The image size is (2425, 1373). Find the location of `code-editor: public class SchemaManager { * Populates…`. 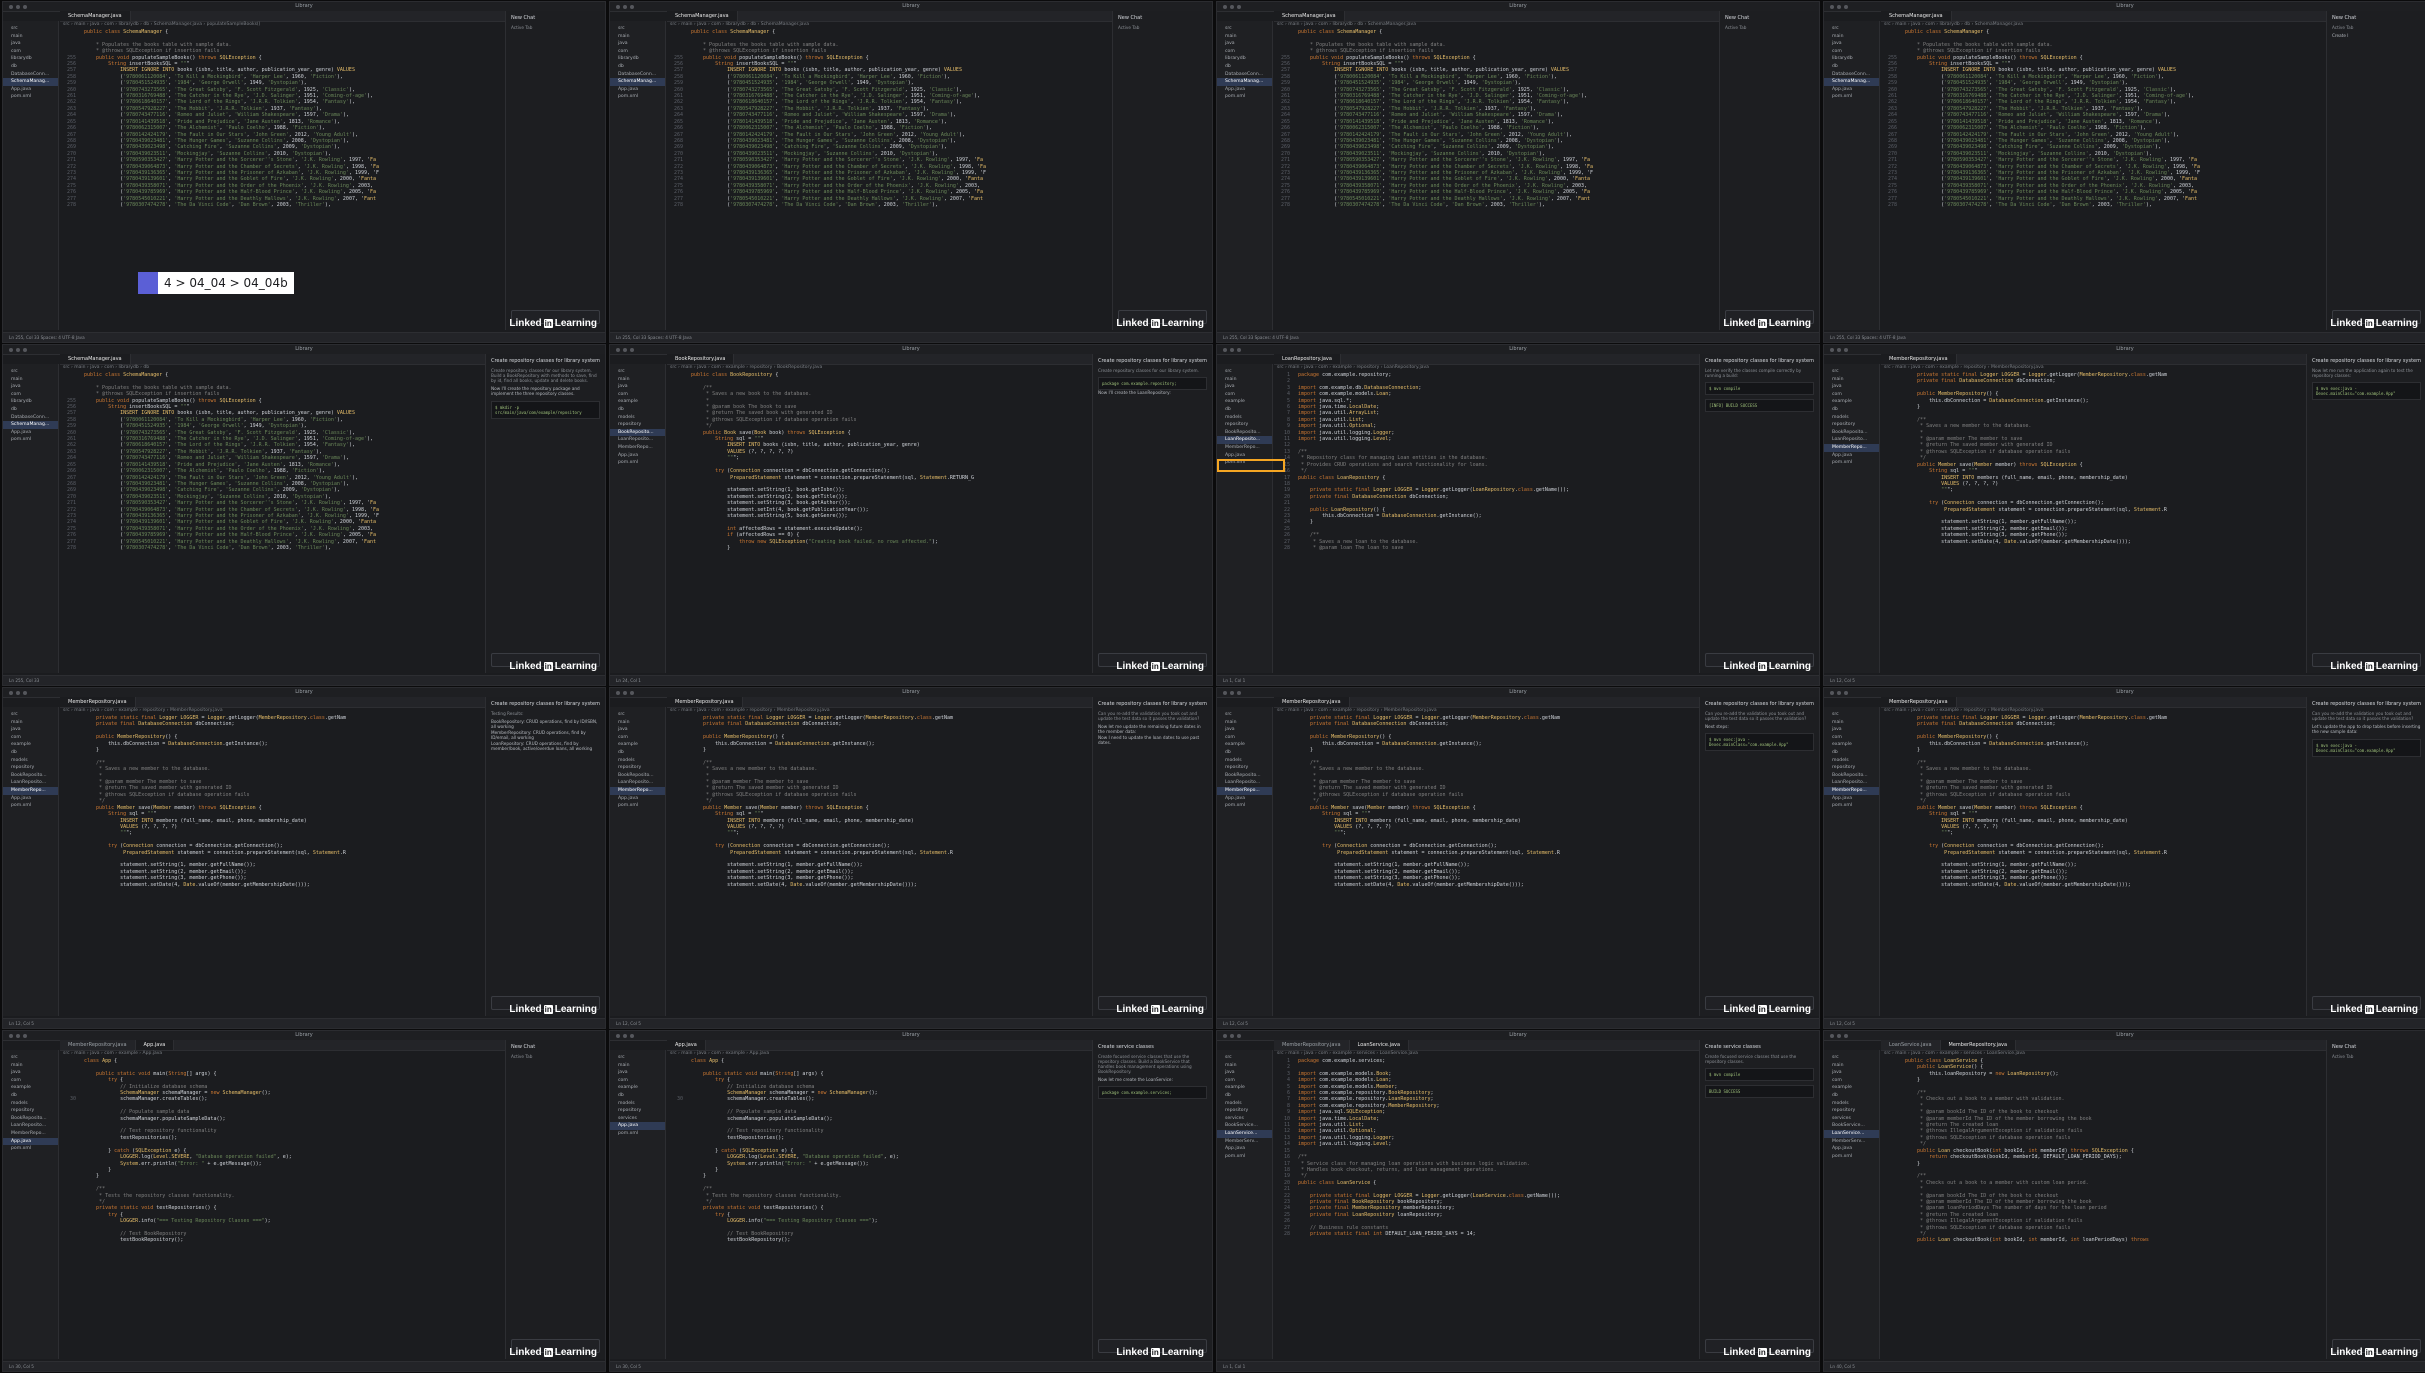

code-editor: public class SchemaManager { * Populates… is located at coordinates (2103, 179).